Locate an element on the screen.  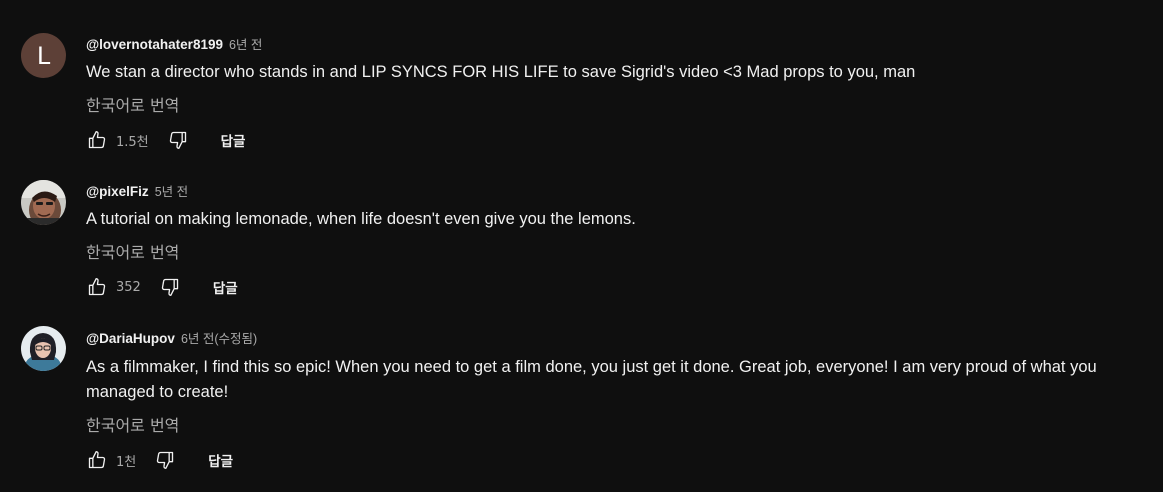
author-name: @pixelFiz is located at coordinates (117, 191).